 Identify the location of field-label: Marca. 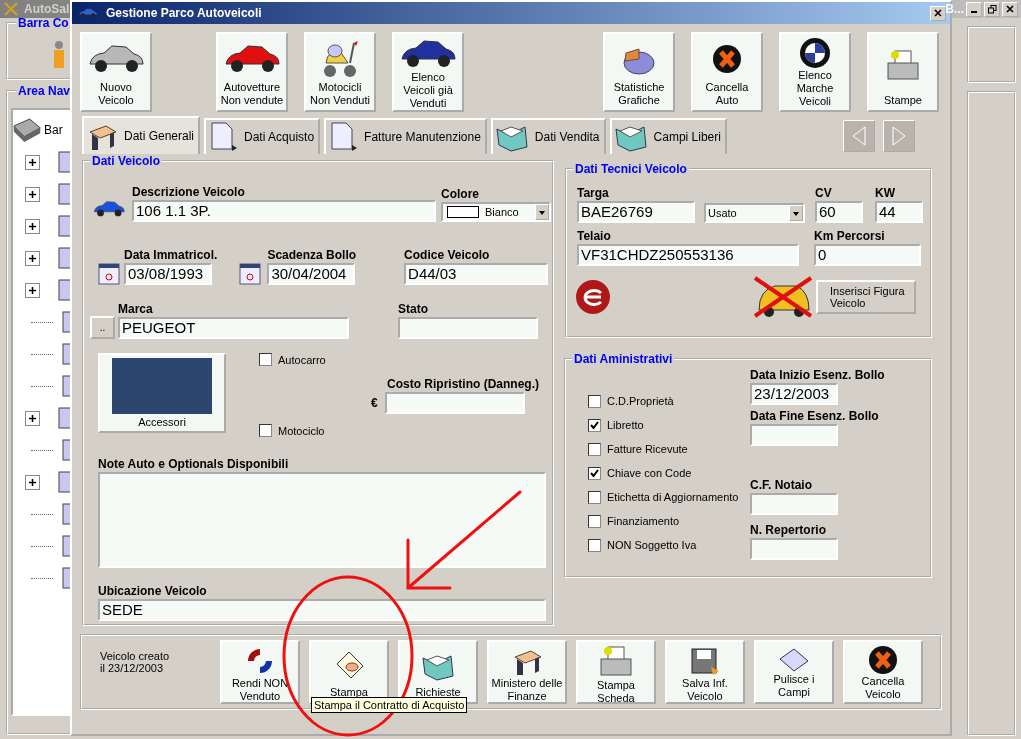
(136, 309).